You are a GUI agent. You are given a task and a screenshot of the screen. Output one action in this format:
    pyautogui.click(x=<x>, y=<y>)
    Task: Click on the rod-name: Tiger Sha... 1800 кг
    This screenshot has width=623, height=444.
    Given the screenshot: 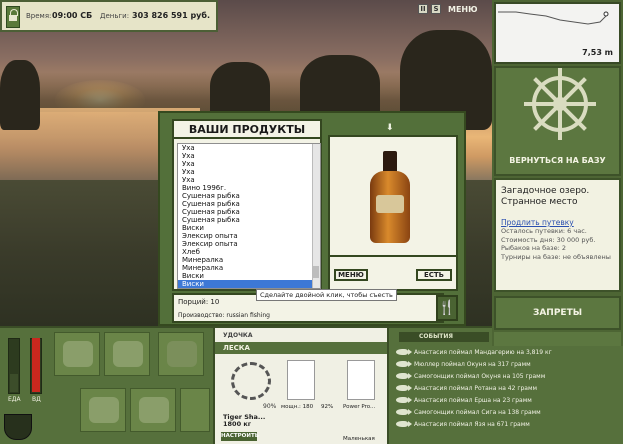 What is the action you would take?
    pyautogui.click(x=244, y=420)
    